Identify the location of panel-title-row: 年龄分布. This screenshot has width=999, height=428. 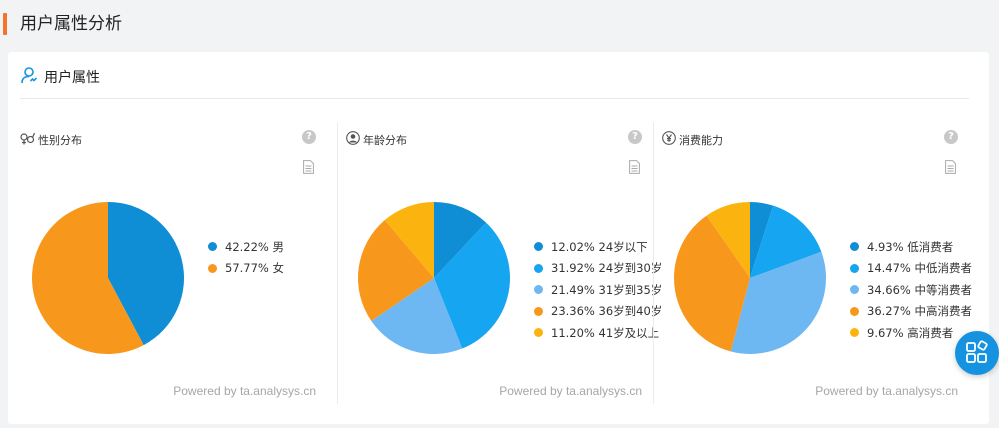
(376, 139).